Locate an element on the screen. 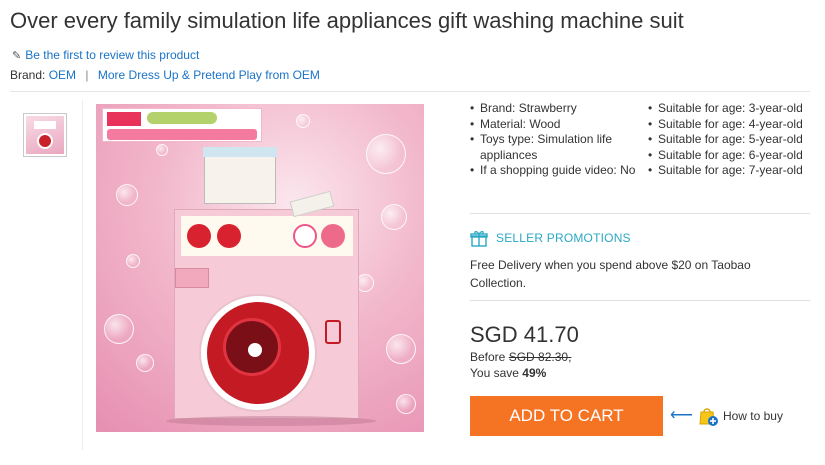  save-label: You save is located at coordinates (494, 373).